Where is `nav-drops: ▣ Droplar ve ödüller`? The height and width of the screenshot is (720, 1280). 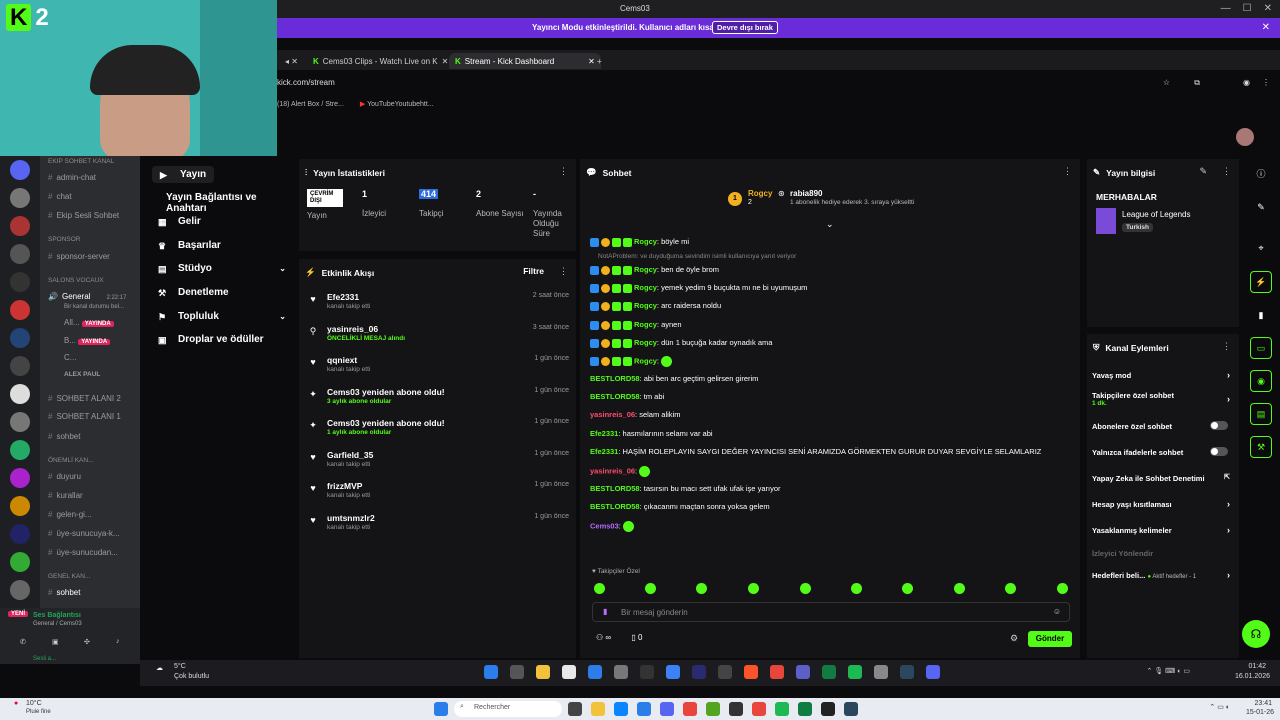 nav-drops: ▣ Droplar ve ödüller is located at coordinates (211, 339).